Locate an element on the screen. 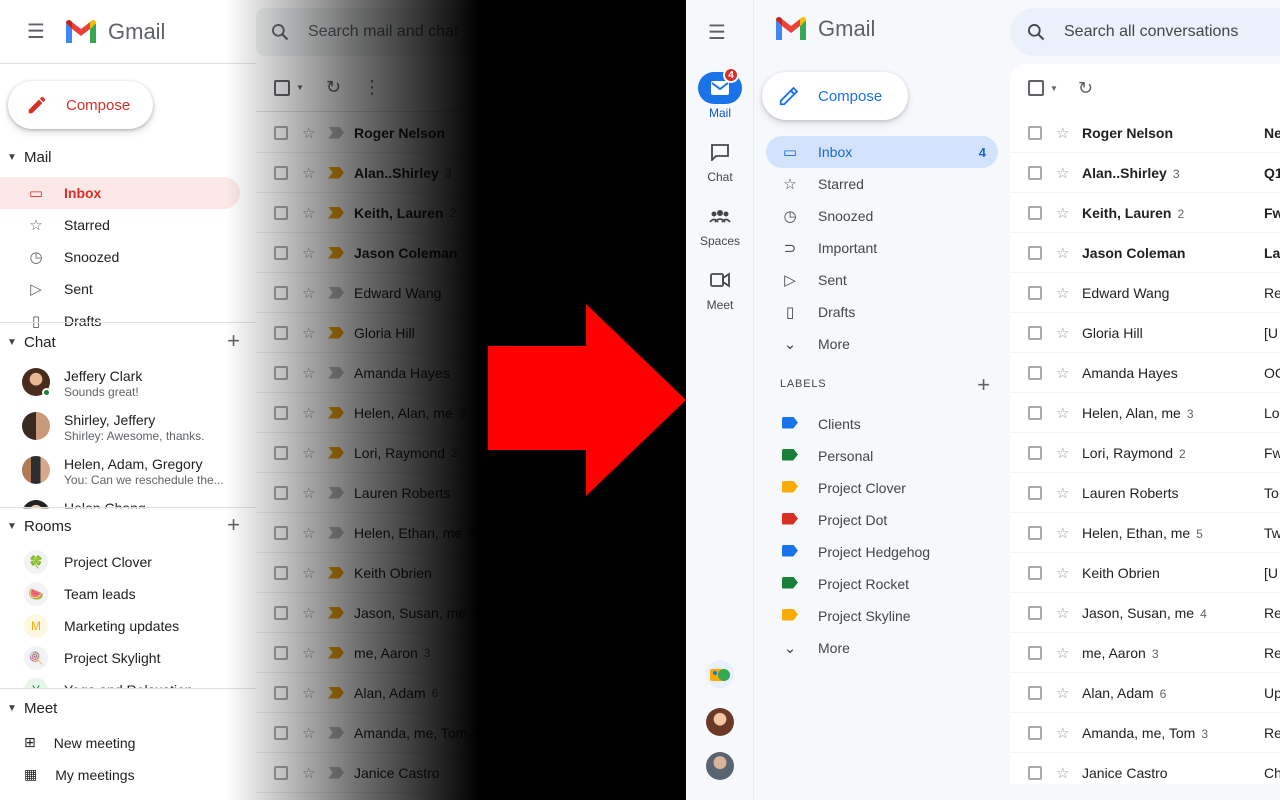  refresh-icon: ↻ is located at coordinates (1085, 88).